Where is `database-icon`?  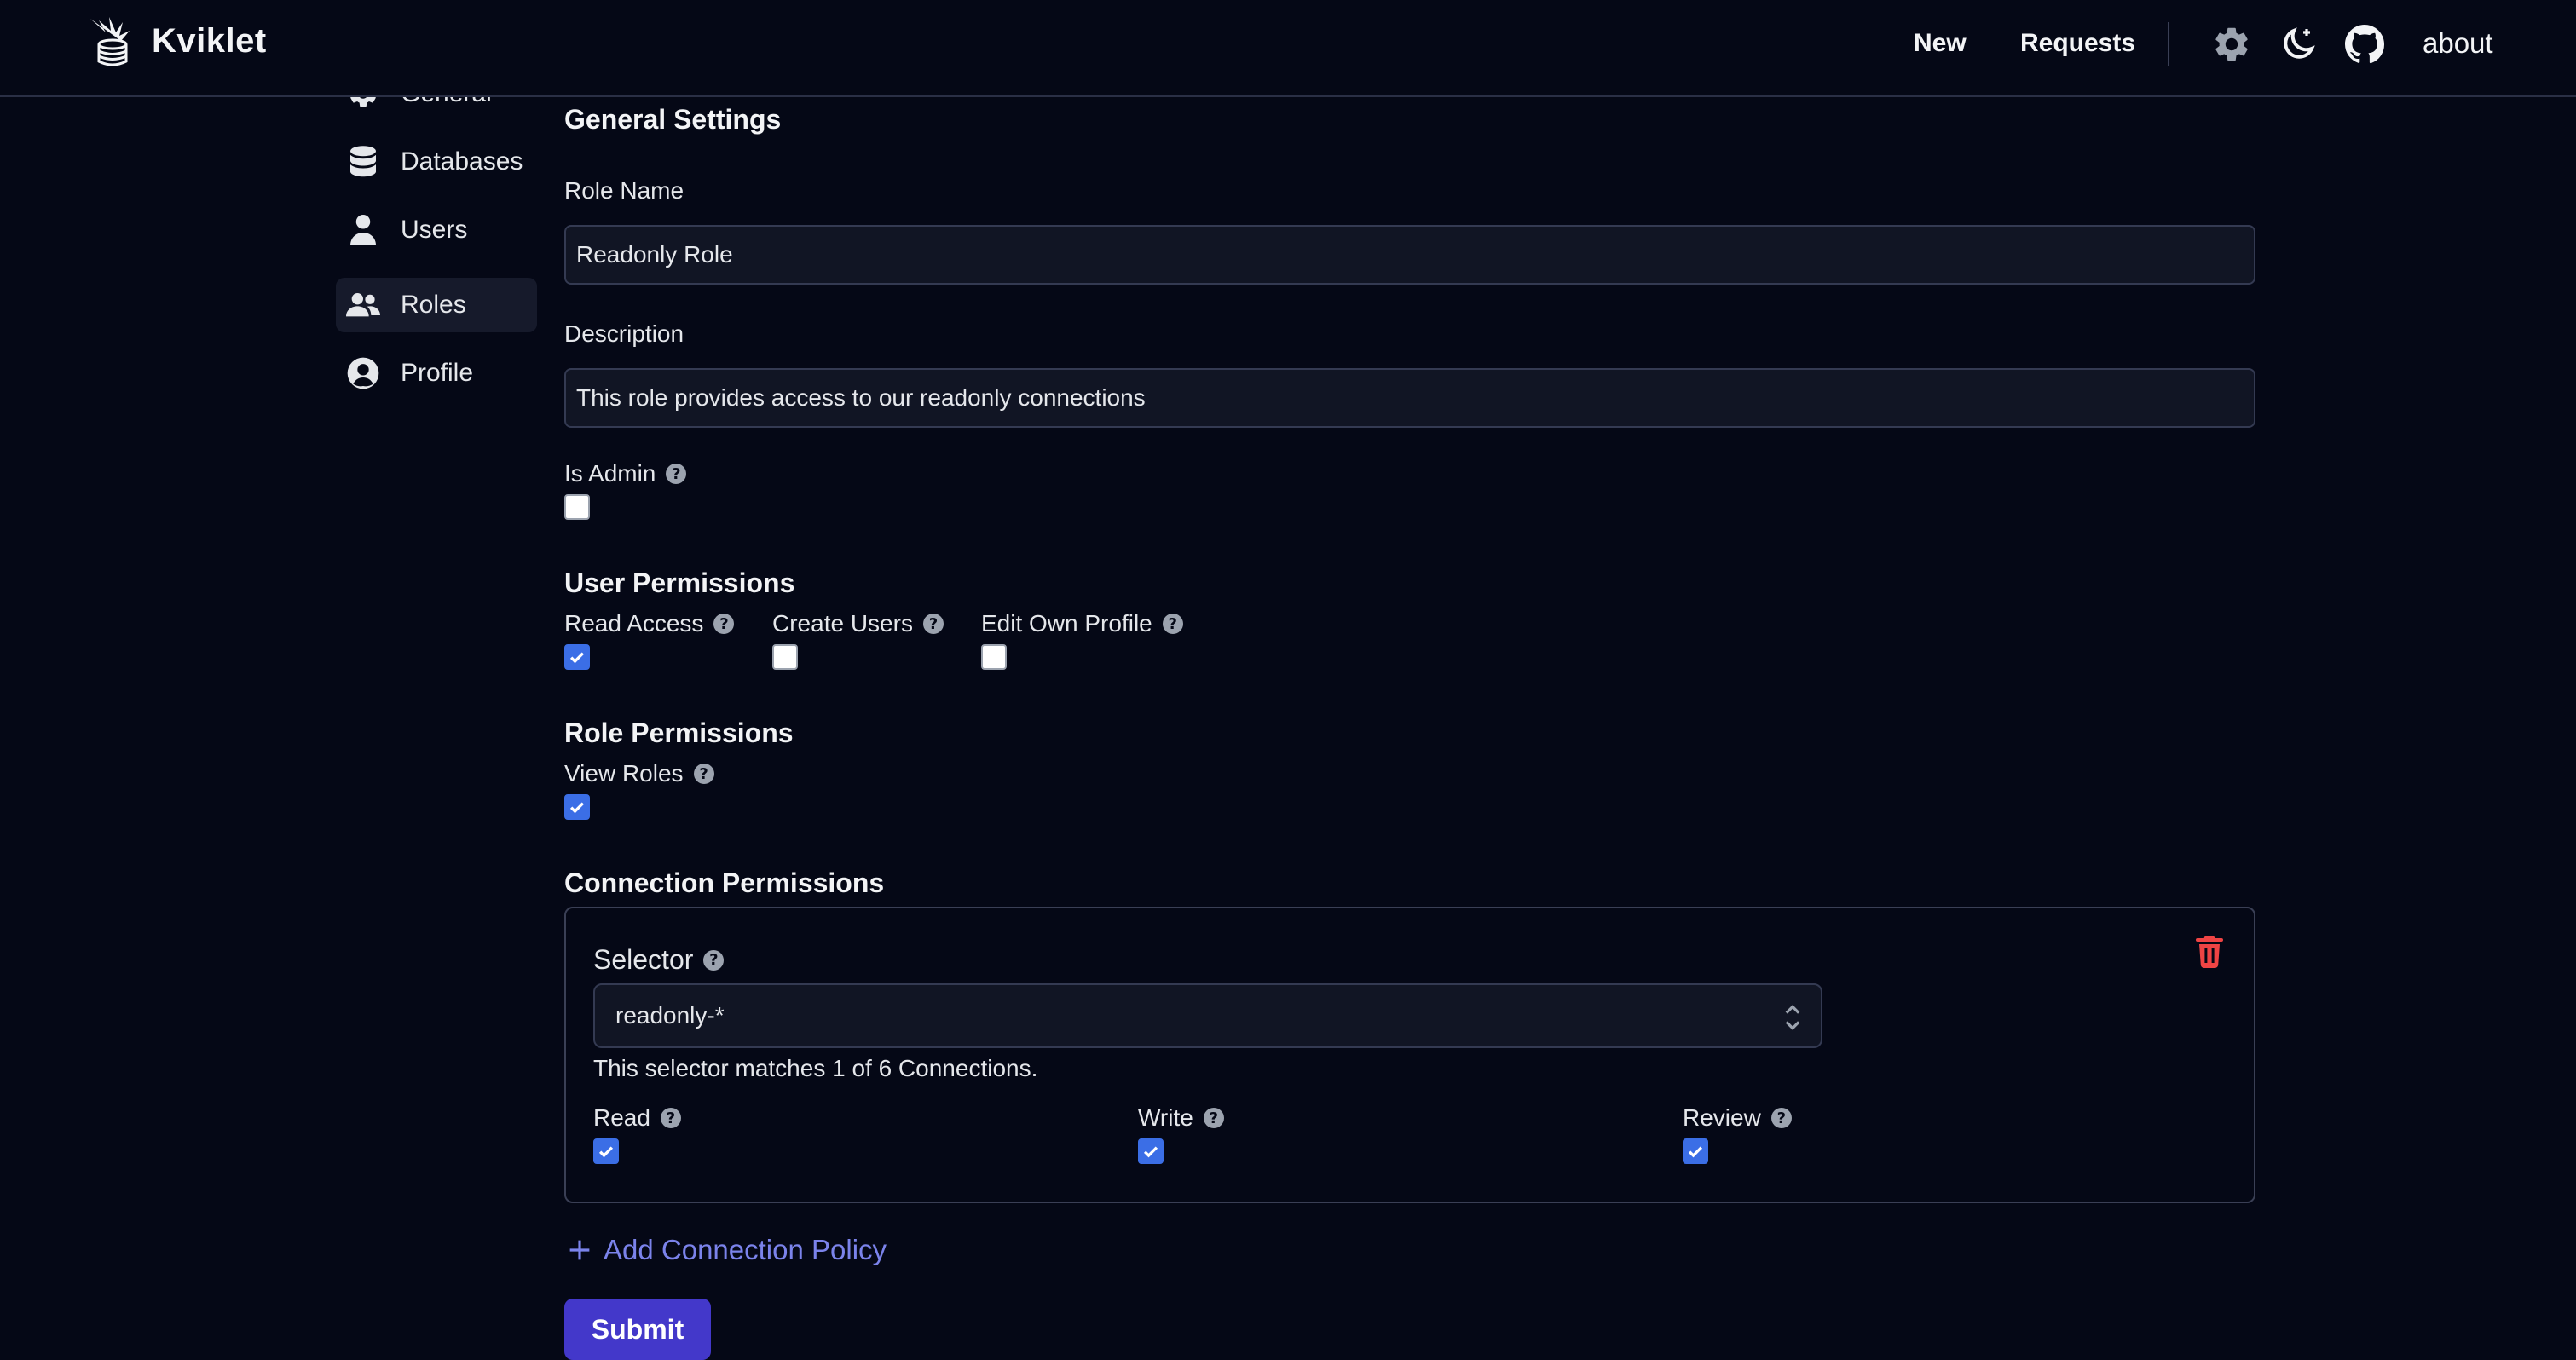
database-icon is located at coordinates (363, 162).